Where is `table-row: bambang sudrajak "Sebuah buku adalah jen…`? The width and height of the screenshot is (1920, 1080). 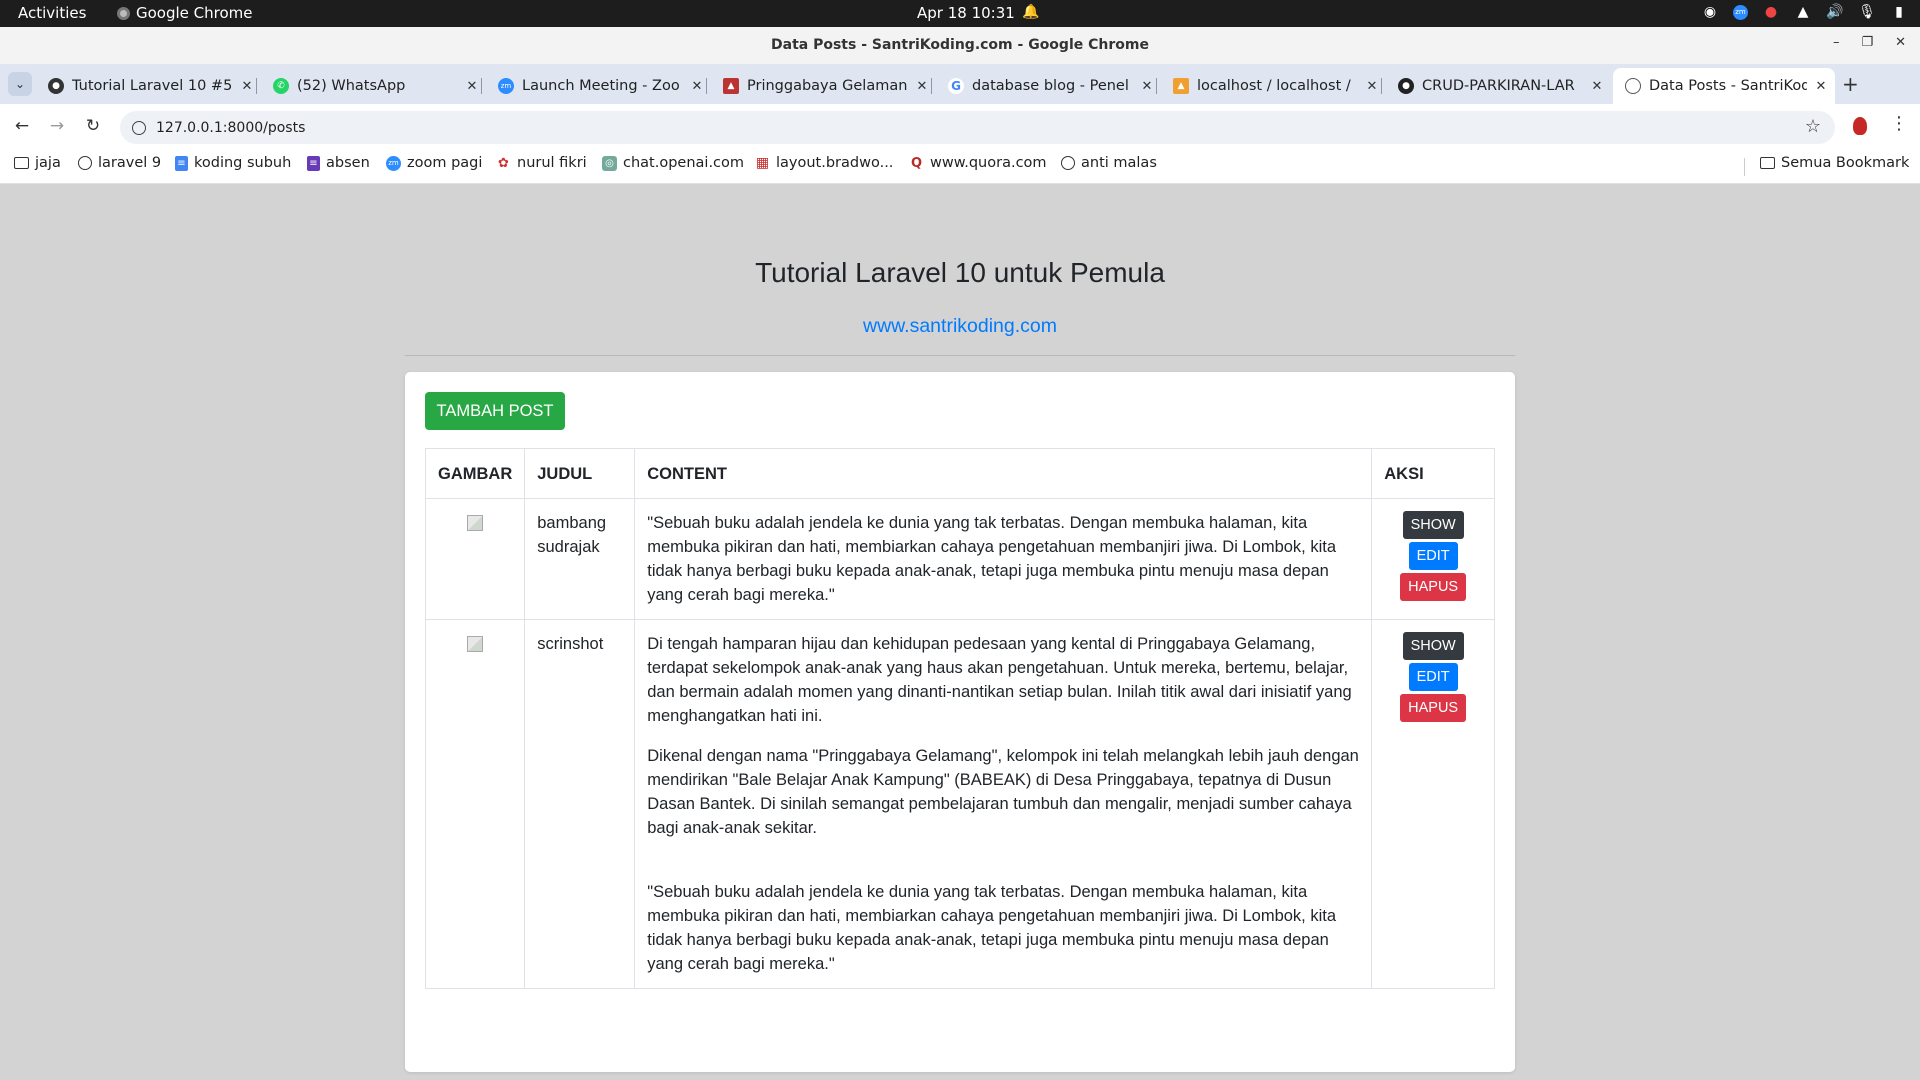
table-row: bambang sudrajak "Sebuah buku adalah jen… is located at coordinates (959, 559).